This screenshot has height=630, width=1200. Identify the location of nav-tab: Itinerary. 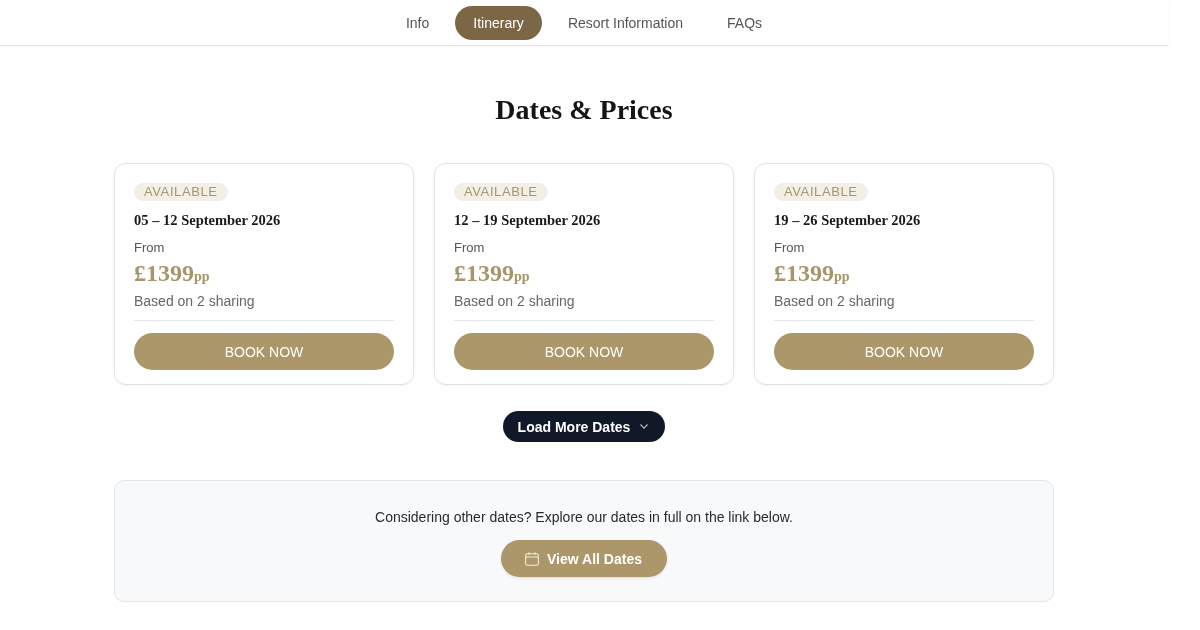
(498, 22).